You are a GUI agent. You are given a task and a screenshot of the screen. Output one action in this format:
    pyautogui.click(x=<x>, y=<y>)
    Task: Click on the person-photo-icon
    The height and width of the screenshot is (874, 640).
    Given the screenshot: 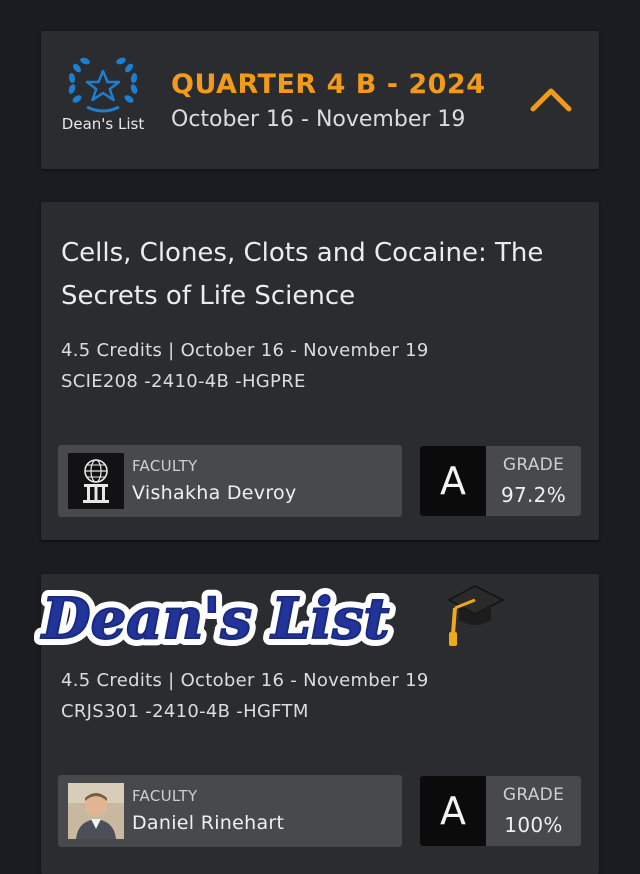 What is the action you would take?
    pyautogui.click(x=96, y=811)
    